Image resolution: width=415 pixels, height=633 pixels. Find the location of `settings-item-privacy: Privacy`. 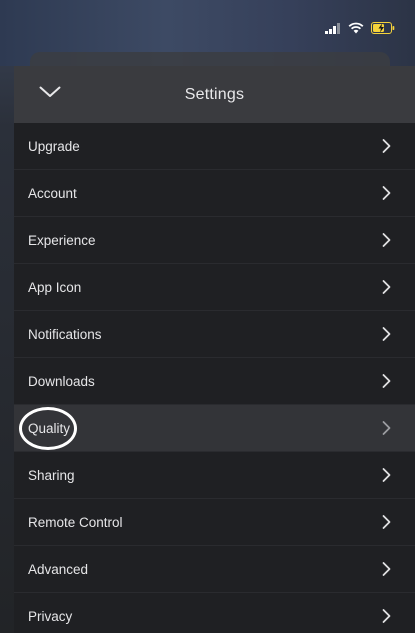

settings-item-privacy: Privacy is located at coordinates (214, 613).